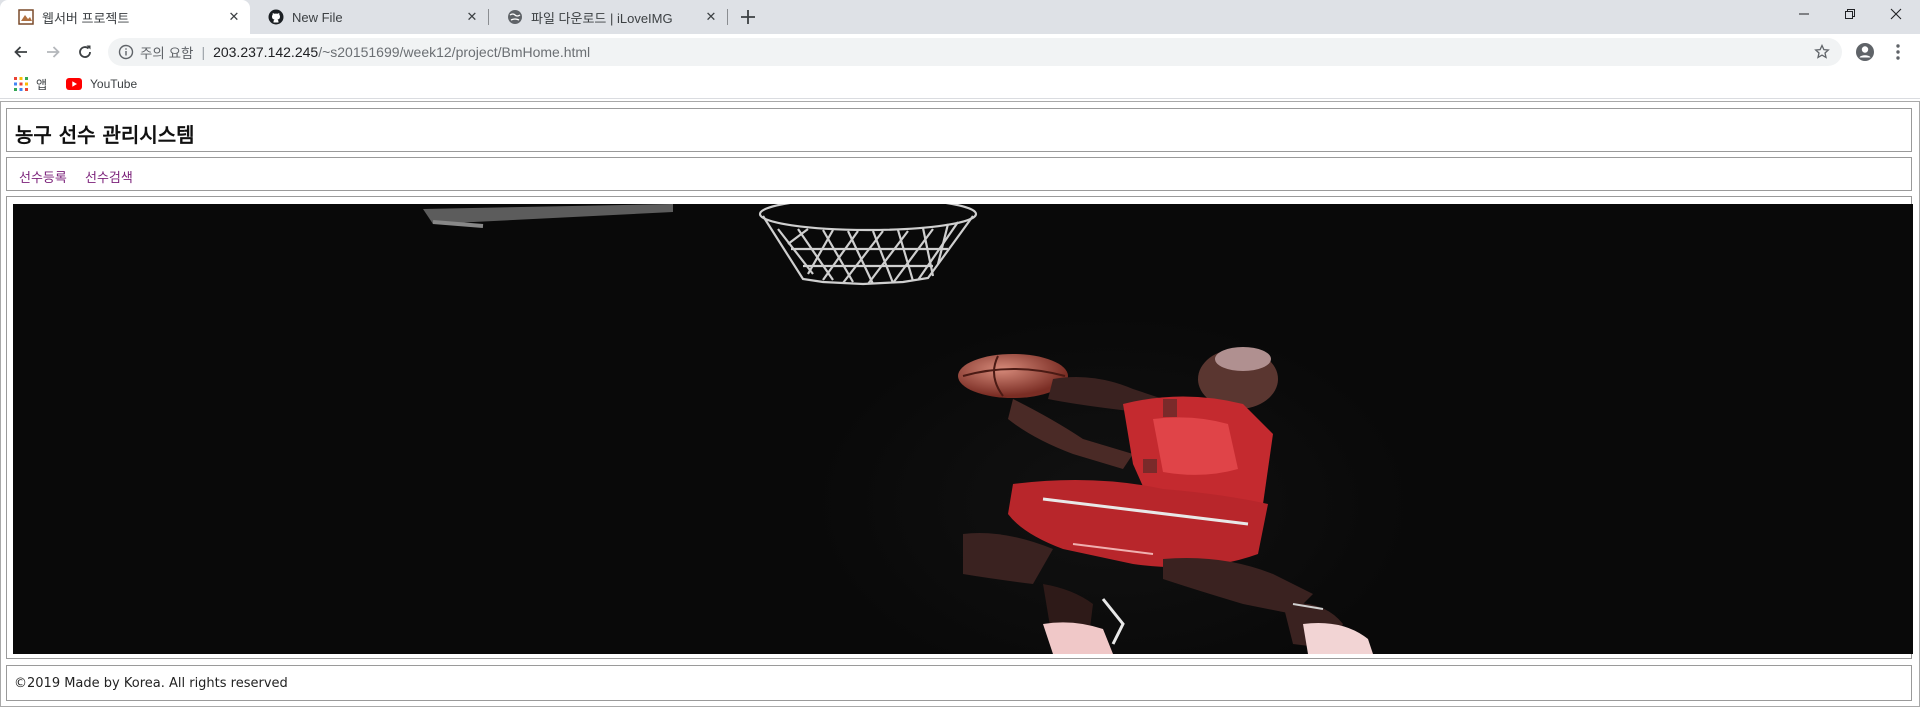 The width and height of the screenshot is (1920, 712). What do you see at coordinates (151, 683) in the screenshot?
I see `footer-copyright: ©2019 Made by Korea. All rights reserved` at bounding box center [151, 683].